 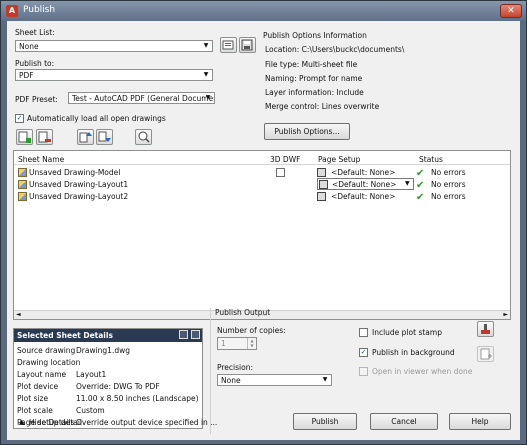 I want to click on detail-value: Drawing1.dwg, so click(x=103, y=350).